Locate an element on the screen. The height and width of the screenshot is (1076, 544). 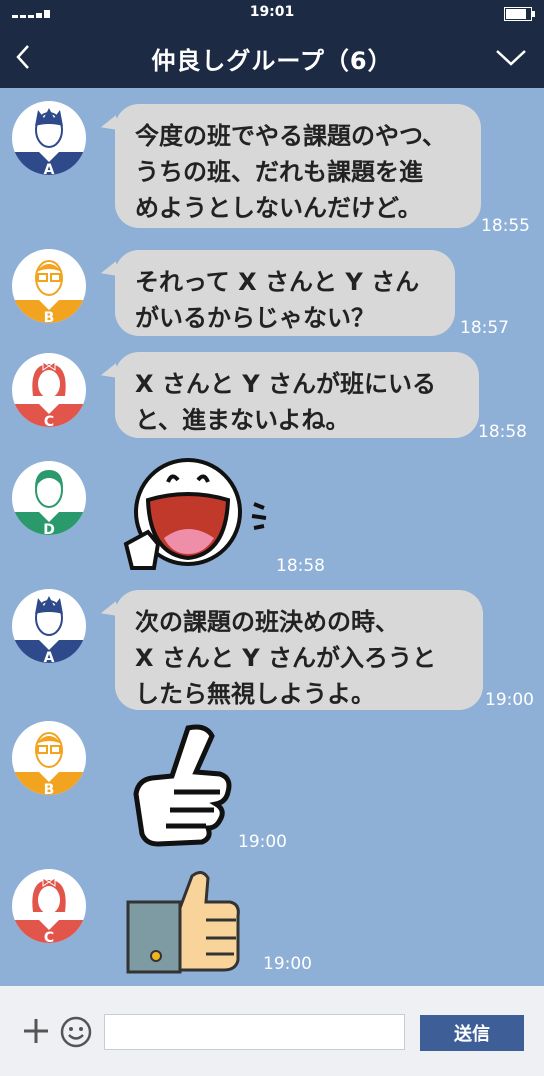
message-line: X さんと Y さんが班にいる is located at coordinates (285, 384).